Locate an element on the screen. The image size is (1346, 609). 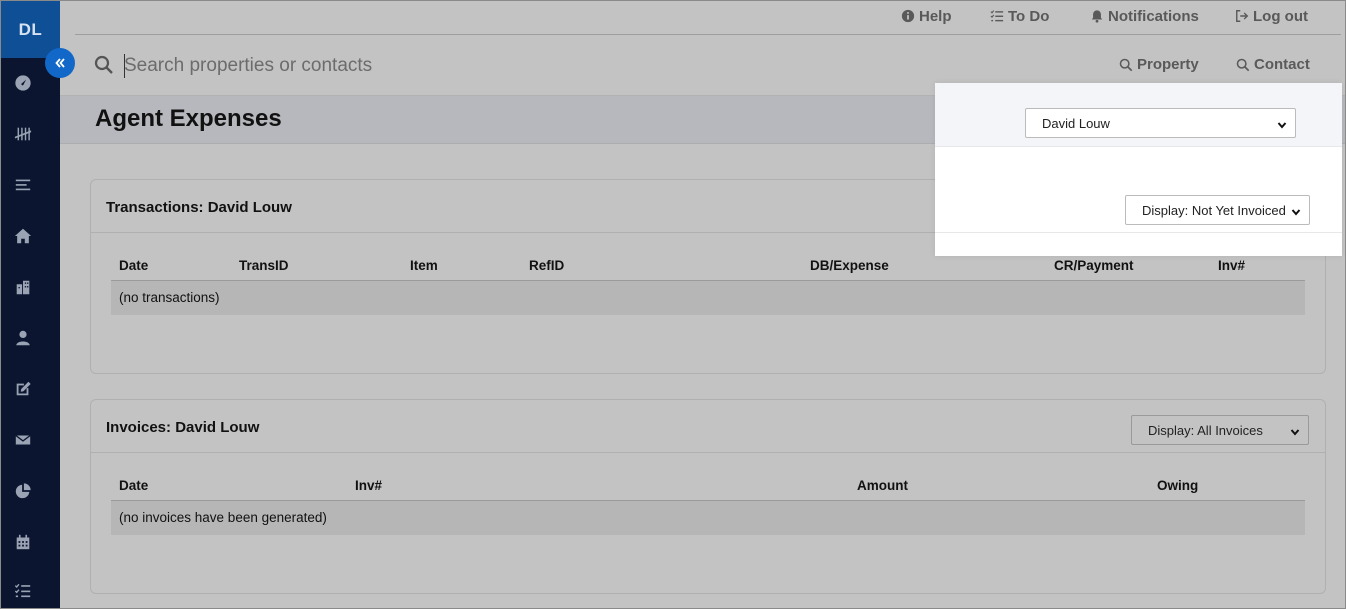
pie-chart-icon is located at coordinates (23, 491).